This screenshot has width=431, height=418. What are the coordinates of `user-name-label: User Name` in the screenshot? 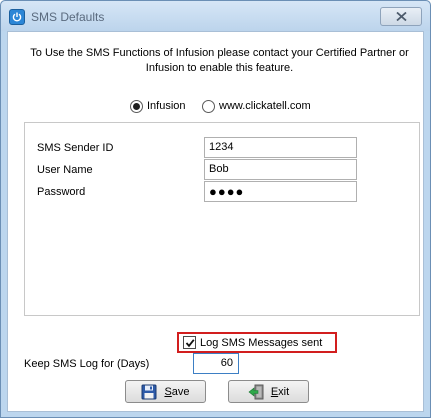 It's located at (65, 170).